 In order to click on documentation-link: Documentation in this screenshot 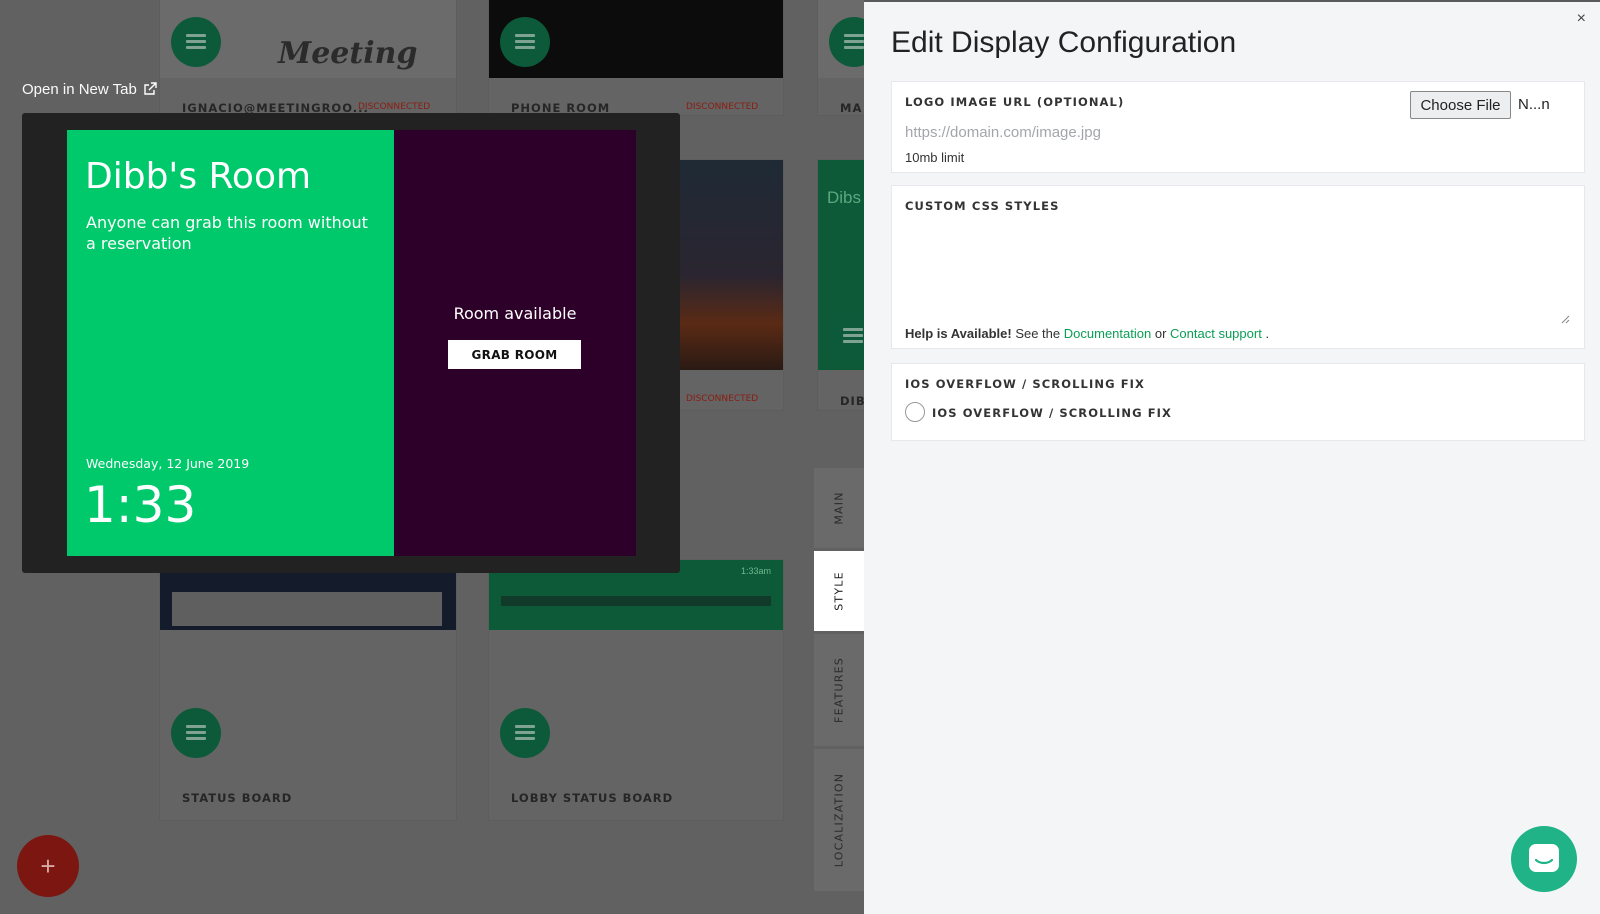, I will do `click(1107, 333)`.